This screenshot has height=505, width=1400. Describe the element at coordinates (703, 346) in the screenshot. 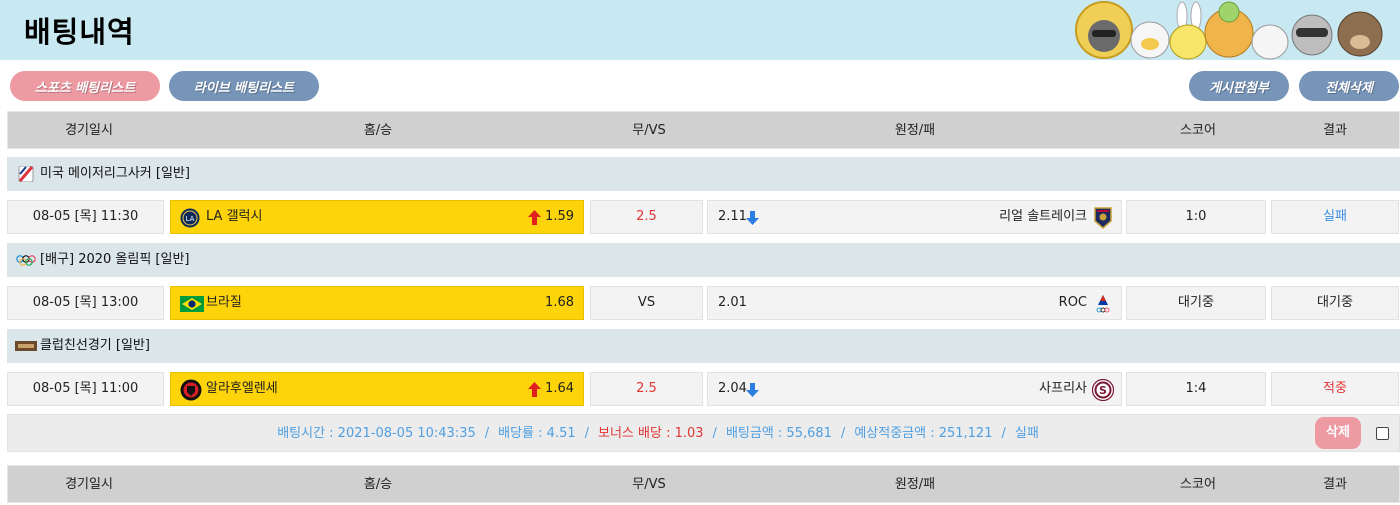

I see `league-header: 클럽친선경기 [일반]` at that location.